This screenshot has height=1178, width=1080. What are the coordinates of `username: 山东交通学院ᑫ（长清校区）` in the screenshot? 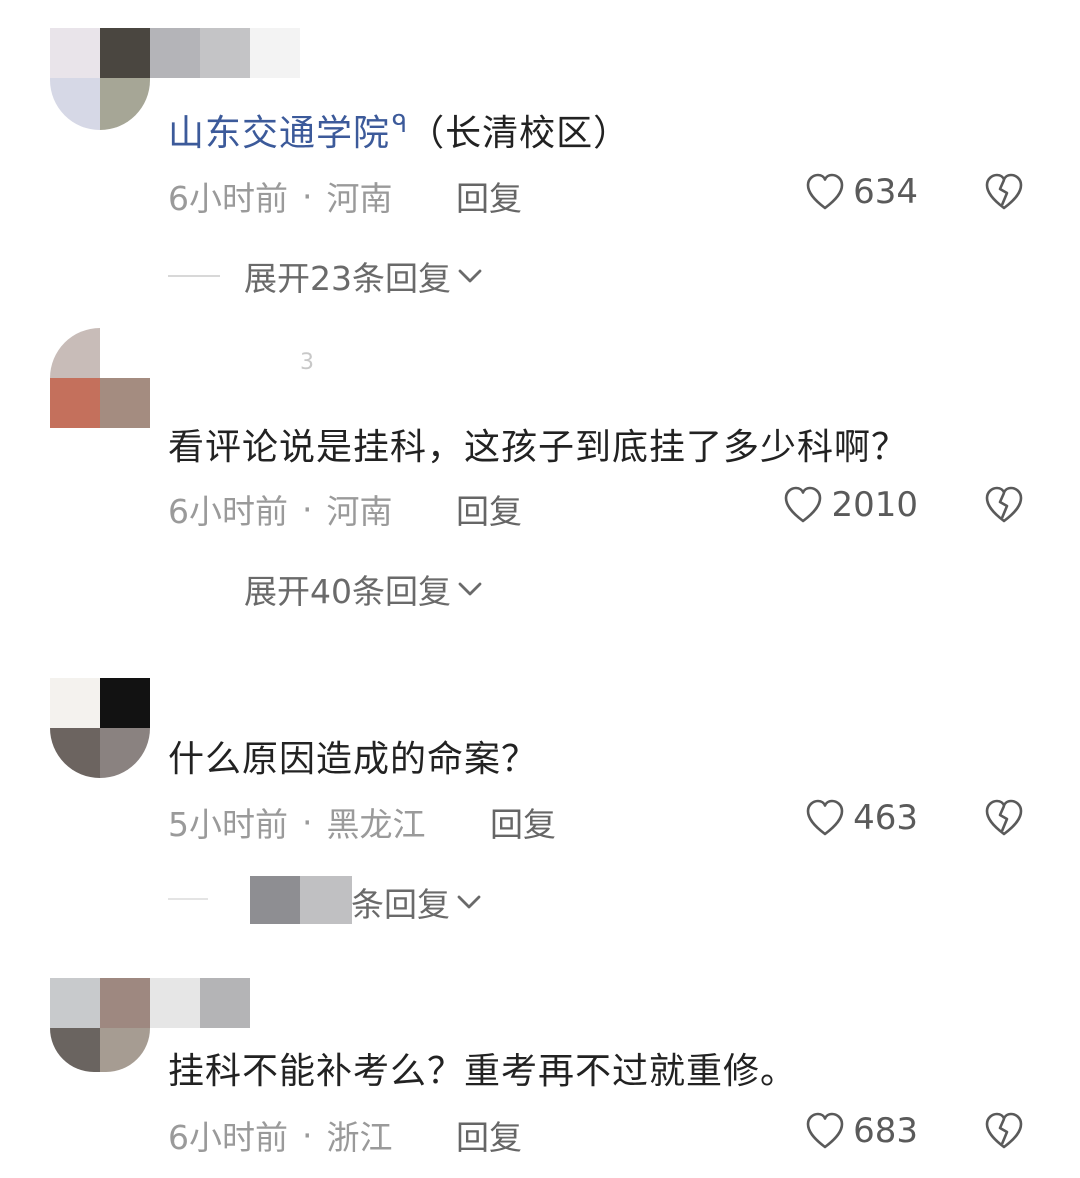 It's located at (399, 130).